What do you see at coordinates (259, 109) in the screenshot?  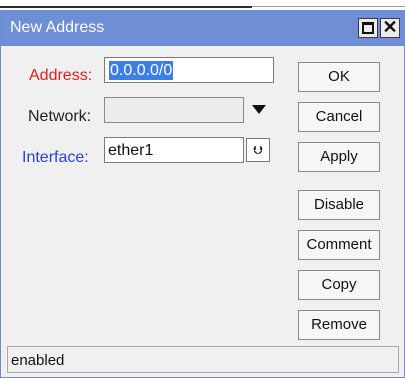 I see `network-dropdown-arrow-icon` at bounding box center [259, 109].